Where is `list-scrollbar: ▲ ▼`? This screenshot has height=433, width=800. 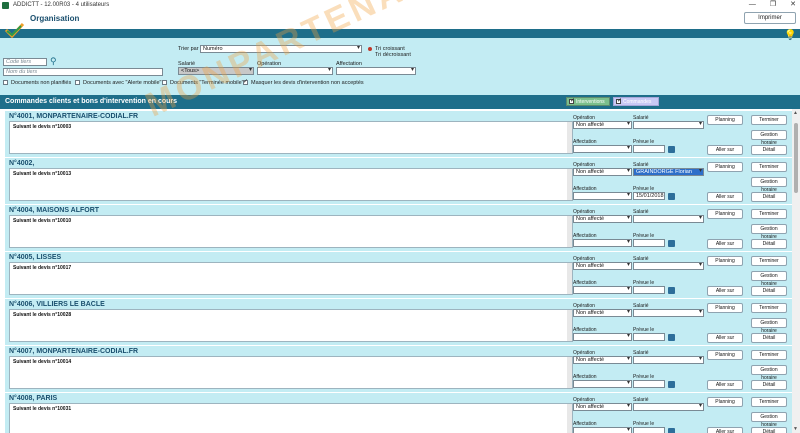
list-scrollbar: ▲ ▼ is located at coordinates (796, 271).